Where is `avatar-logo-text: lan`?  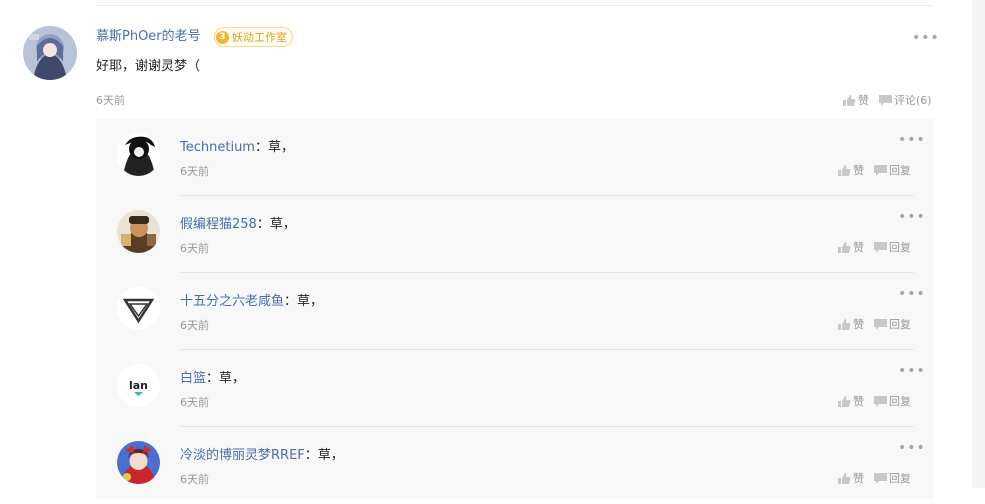 avatar-logo-text: lan is located at coordinates (138, 385).